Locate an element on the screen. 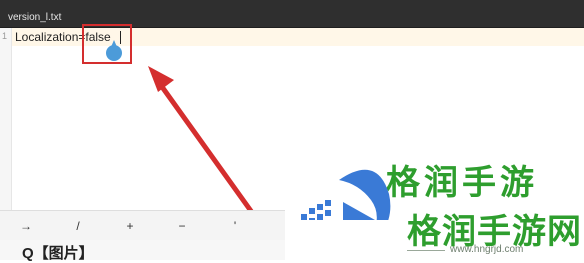  brand-url: www.hngrjd.com is located at coordinates (487, 249).